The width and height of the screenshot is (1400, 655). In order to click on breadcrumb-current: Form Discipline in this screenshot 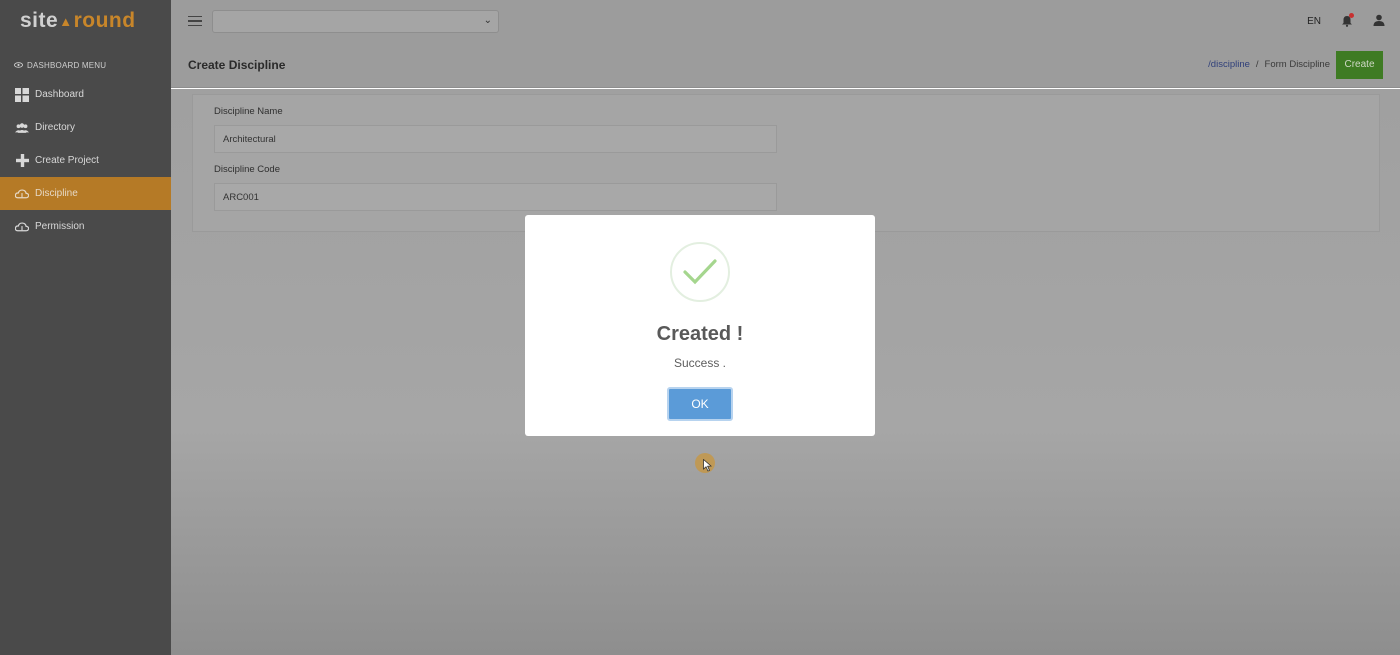, I will do `click(1297, 64)`.